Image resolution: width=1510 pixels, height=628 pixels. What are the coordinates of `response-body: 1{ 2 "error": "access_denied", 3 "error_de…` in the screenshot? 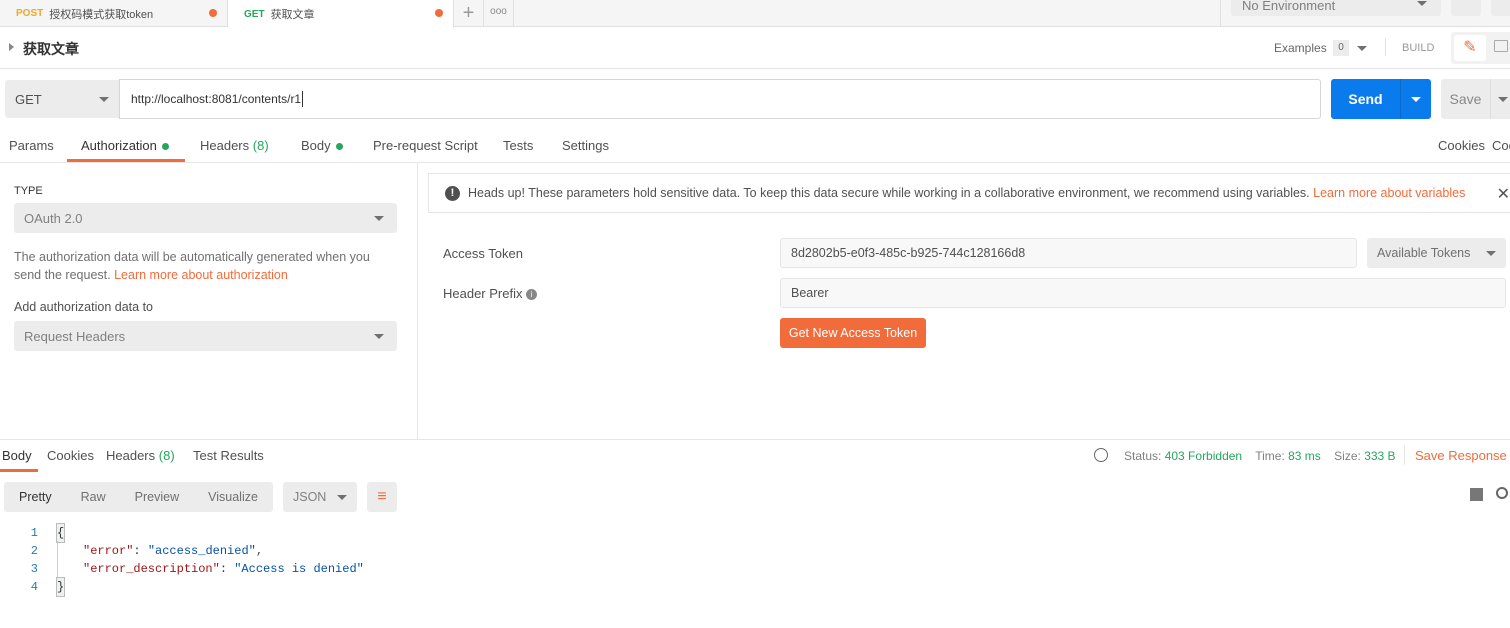 It's located at (194, 560).